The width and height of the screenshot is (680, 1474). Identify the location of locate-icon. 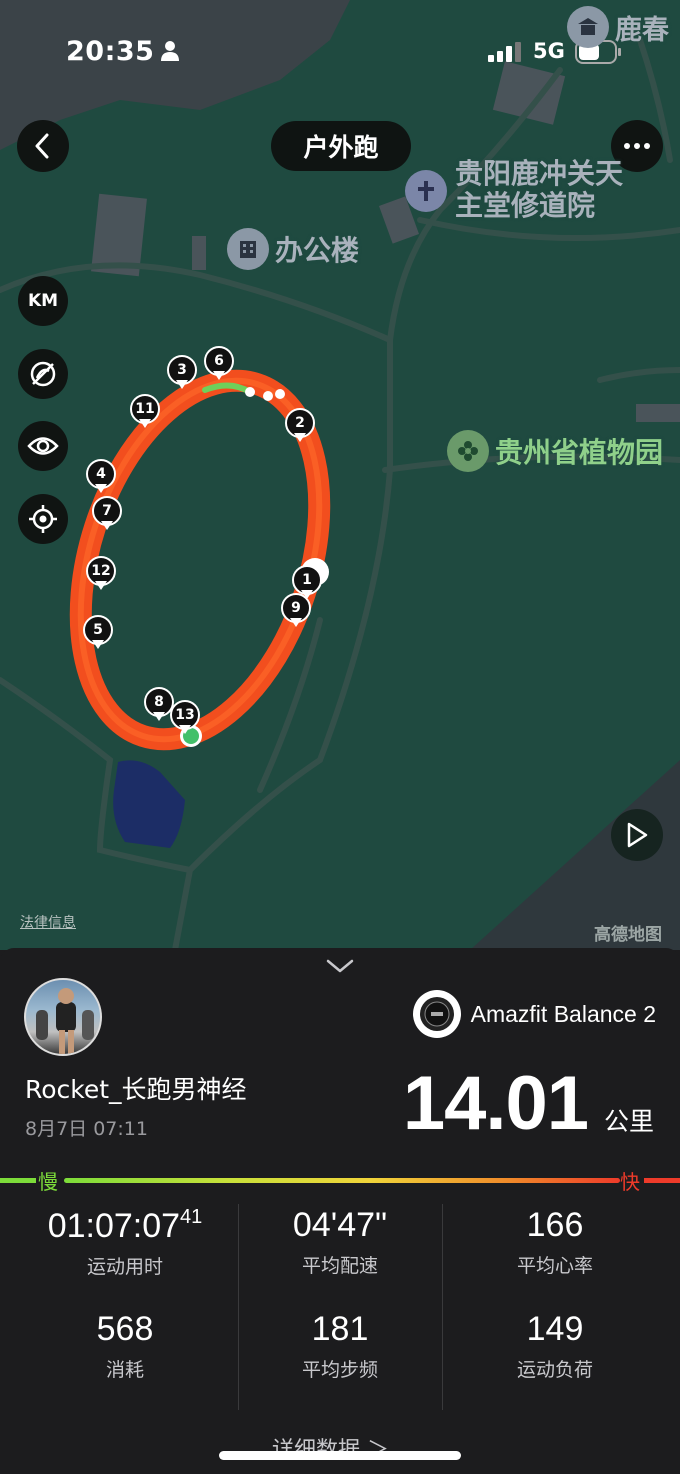
(43, 519).